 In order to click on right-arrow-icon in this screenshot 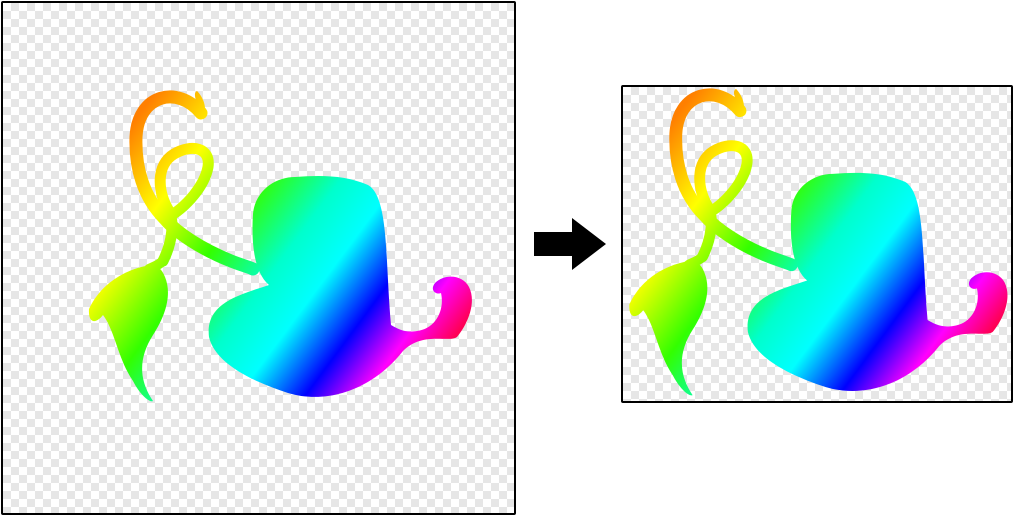, I will do `click(570, 244)`.